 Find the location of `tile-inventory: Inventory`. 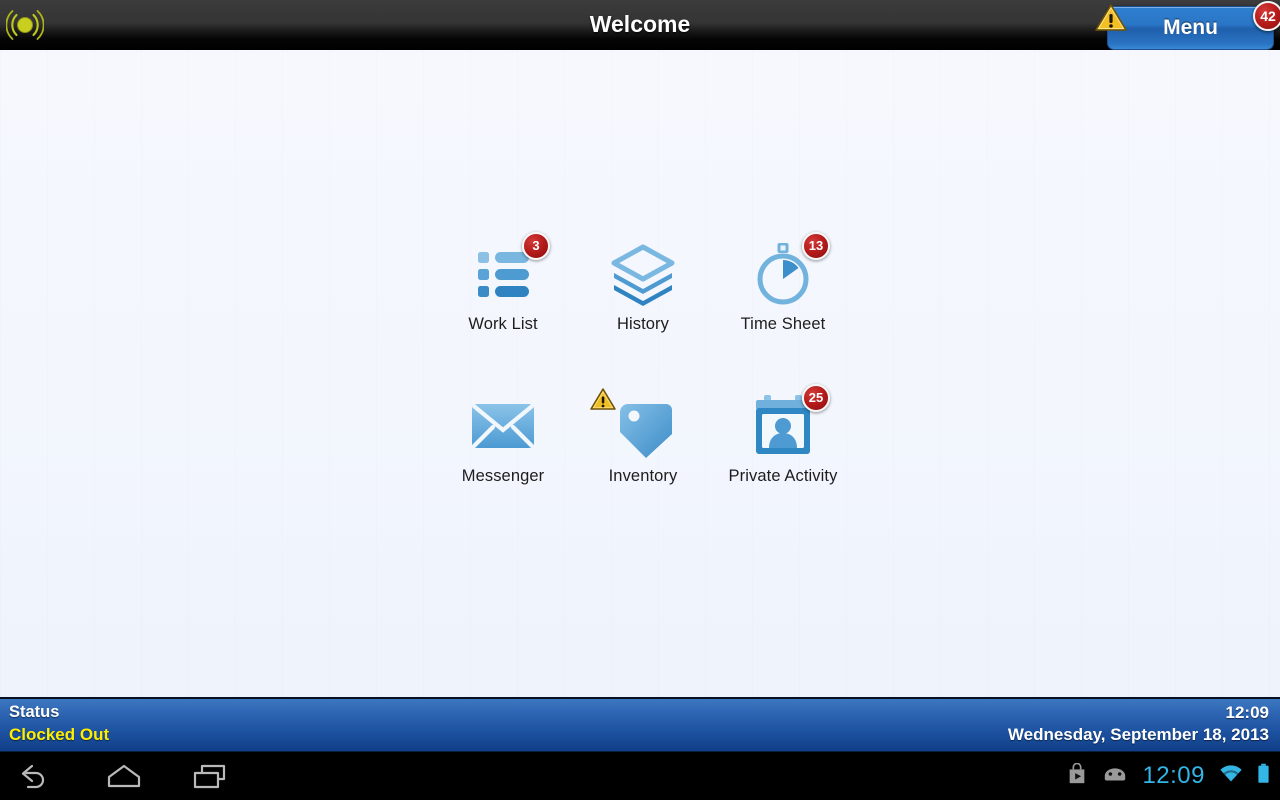

tile-inventory: Inventory is located at coordinates (643, 437).